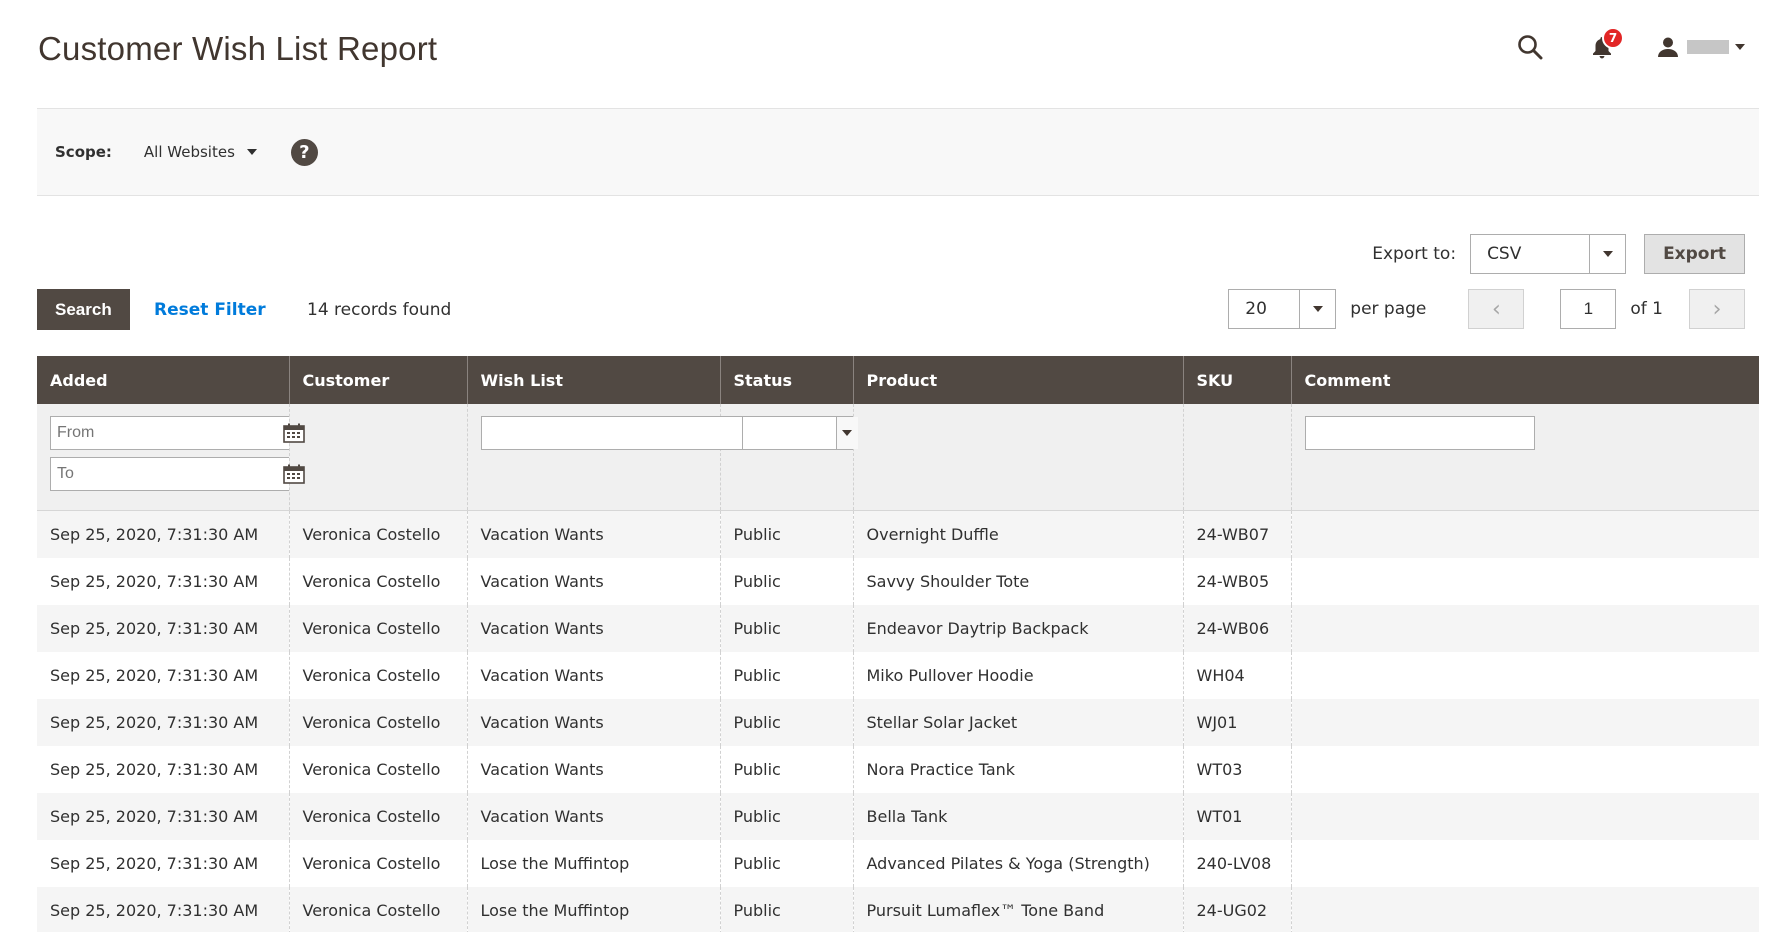 The image size is (1783, 932). I want to click on per-page-select: 20, so click(1282, 309).